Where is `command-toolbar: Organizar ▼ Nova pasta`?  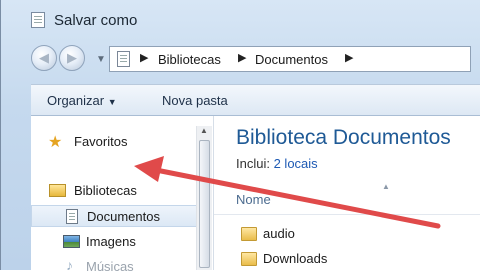
command-toolbar: Organizar ▼ Nova pasta is located at coordinates (255, 100).